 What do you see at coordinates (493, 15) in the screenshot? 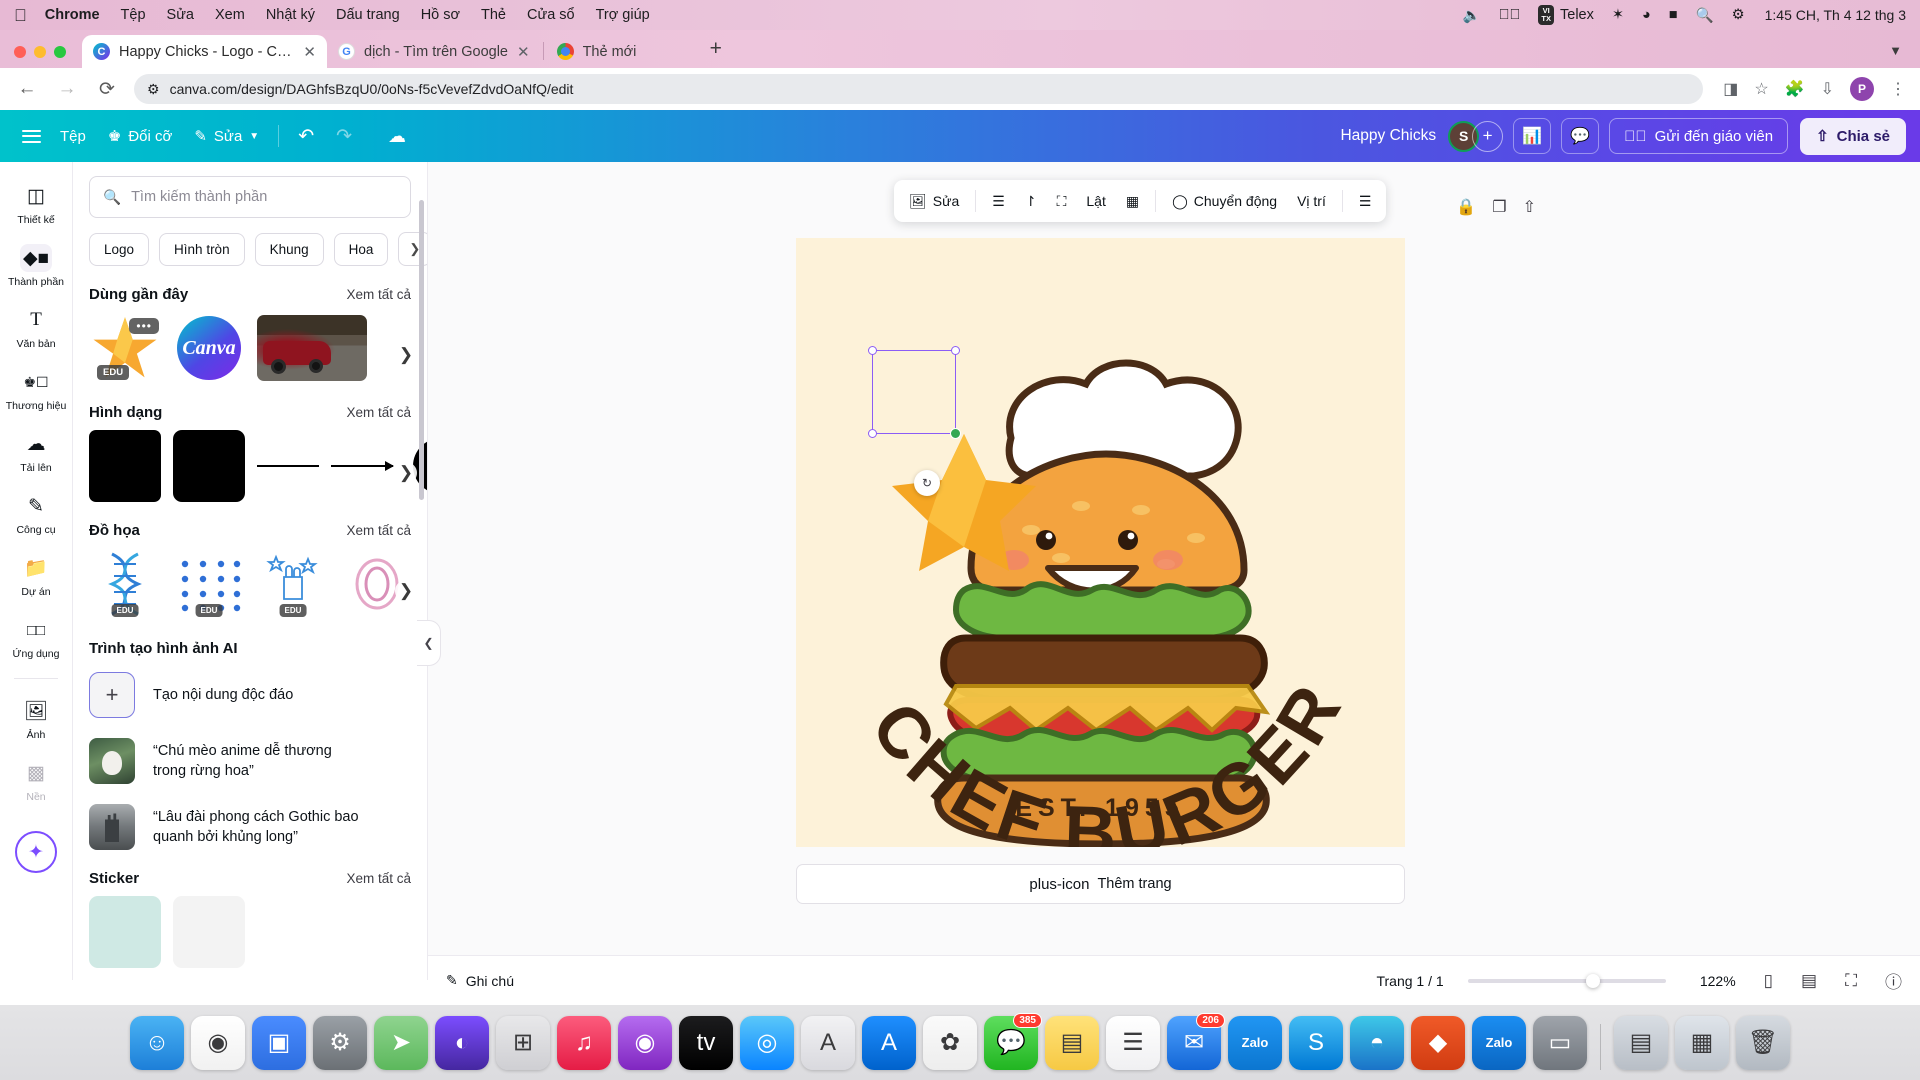
I see `menu-the: Thẻ` at bounding box center [493, 15].